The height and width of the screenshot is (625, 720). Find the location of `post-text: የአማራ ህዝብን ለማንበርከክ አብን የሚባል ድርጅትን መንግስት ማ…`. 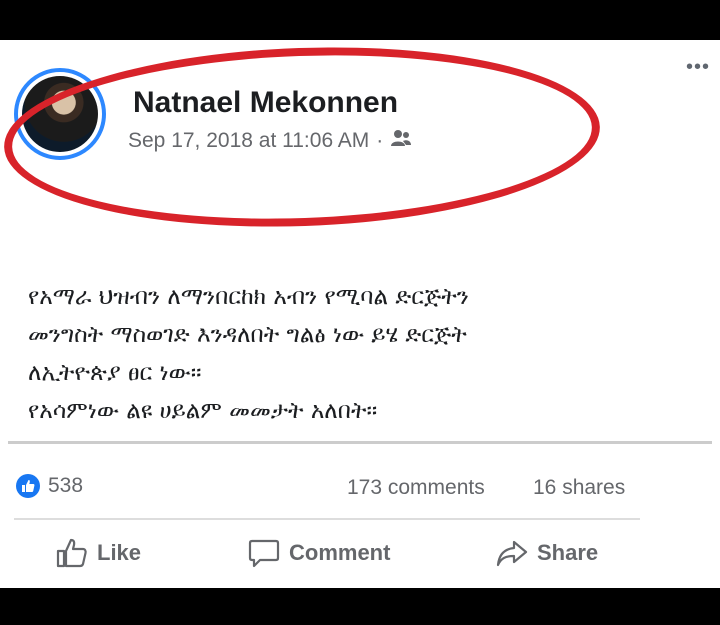

post-text: የአማራ ህዝብን ለማንበርከክ አብን የሚባል ድርጅትን መንግስት ማ… is located at coordinates (248, 354).